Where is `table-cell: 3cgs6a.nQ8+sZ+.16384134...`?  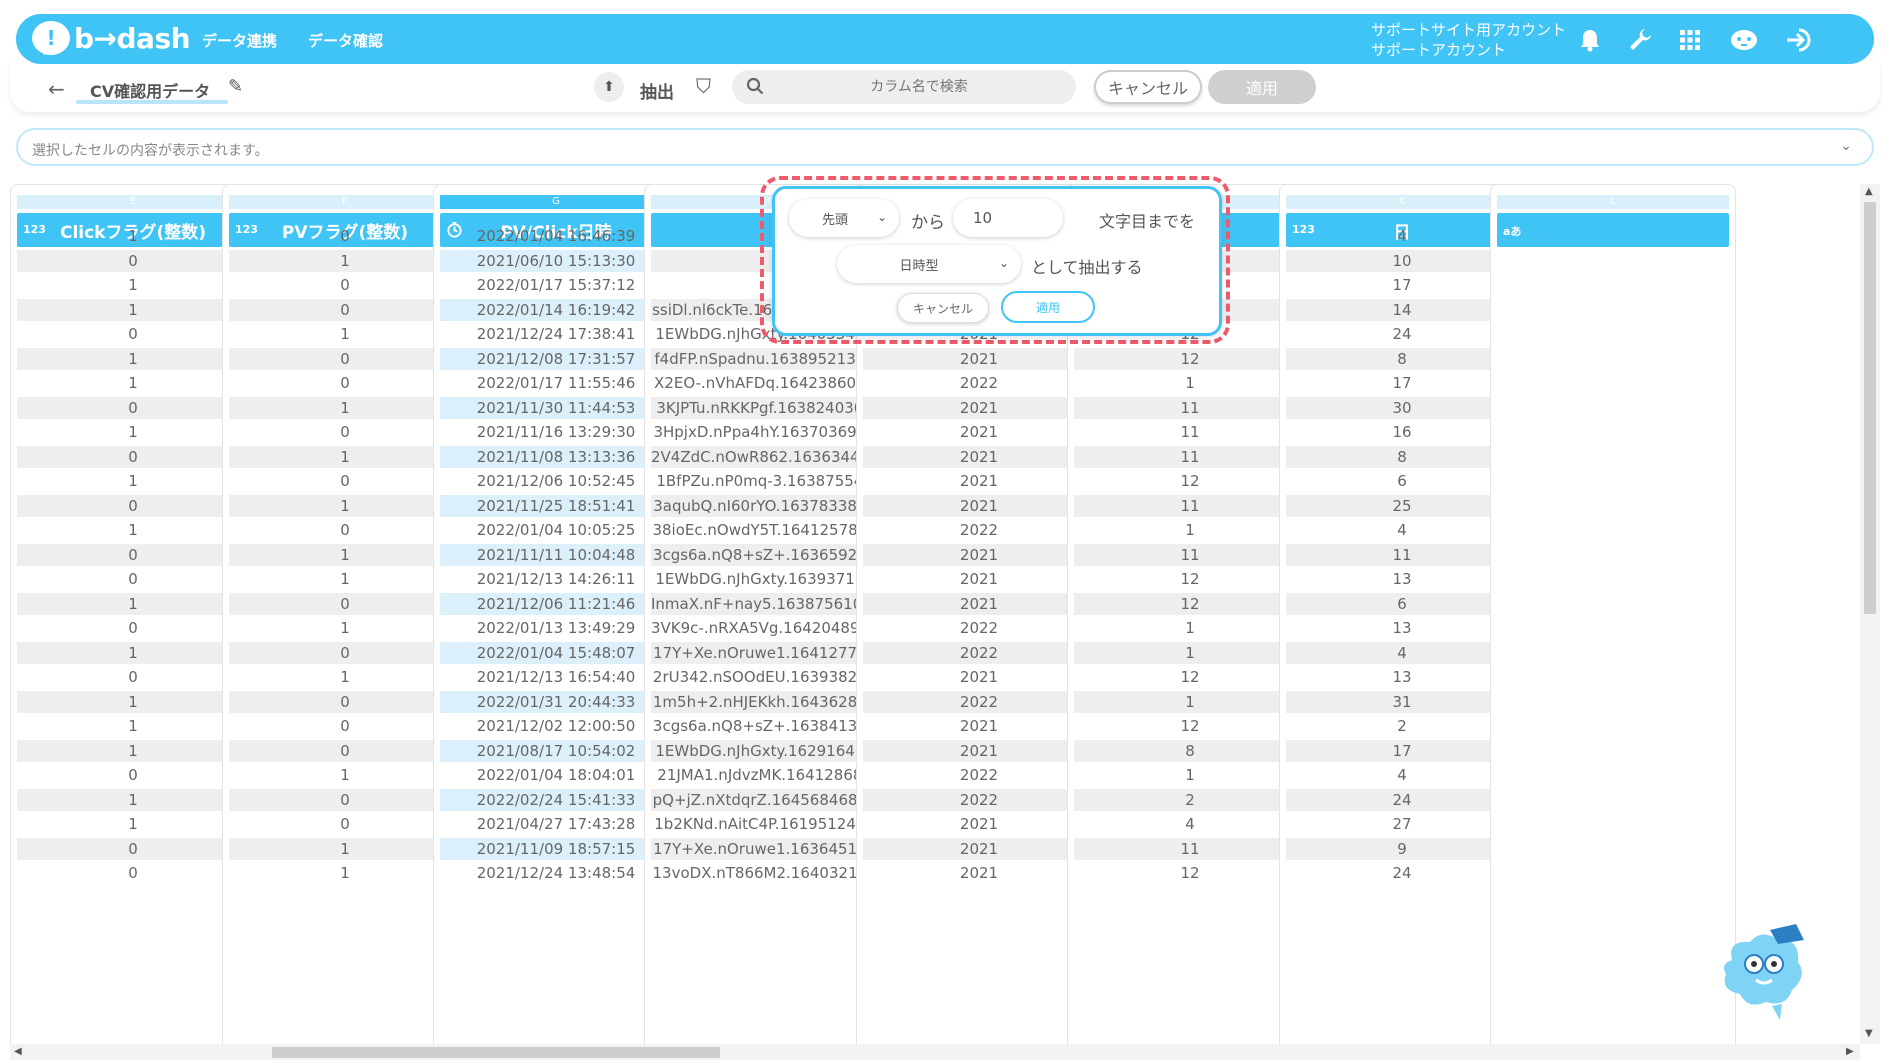
table-cell: 3cgs6a.nQ8+sZ+.16384134... is located at coordinates (767, 726).